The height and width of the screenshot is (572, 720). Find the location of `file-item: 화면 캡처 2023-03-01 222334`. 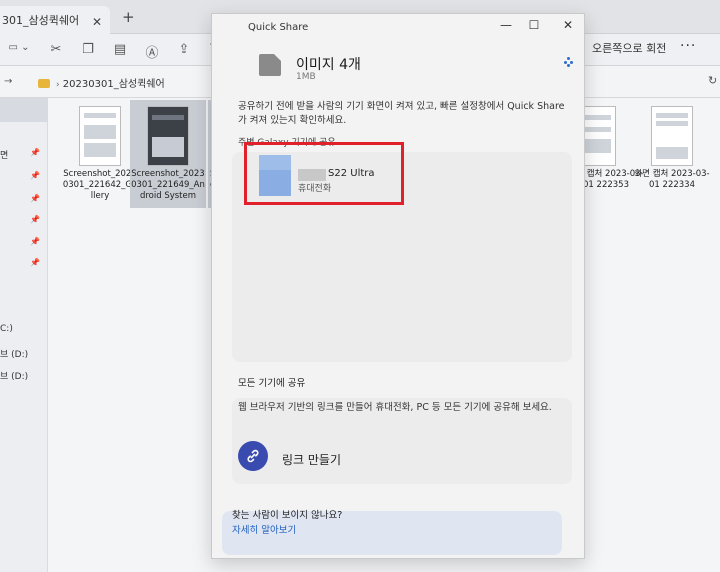

file-item: 화면 캡처 2023-03-01 222334 is located at coordinates (672, 154).